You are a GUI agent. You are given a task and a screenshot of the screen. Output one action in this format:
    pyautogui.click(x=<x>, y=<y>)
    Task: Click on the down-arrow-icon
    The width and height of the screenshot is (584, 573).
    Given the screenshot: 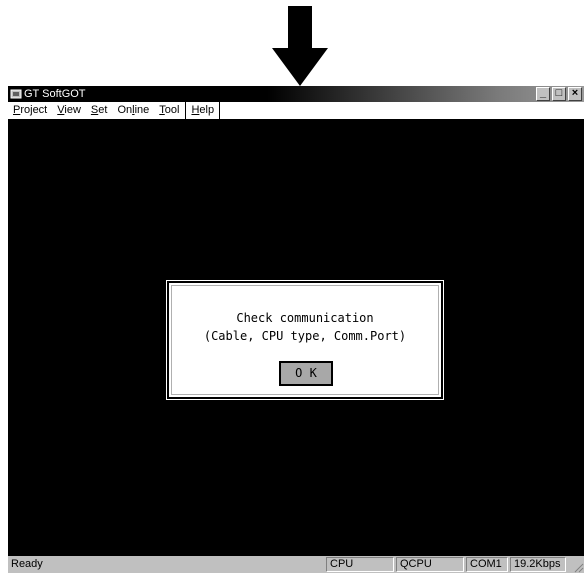 What is the action you would take?
    pyautogui.click(x=300, y=46)
    